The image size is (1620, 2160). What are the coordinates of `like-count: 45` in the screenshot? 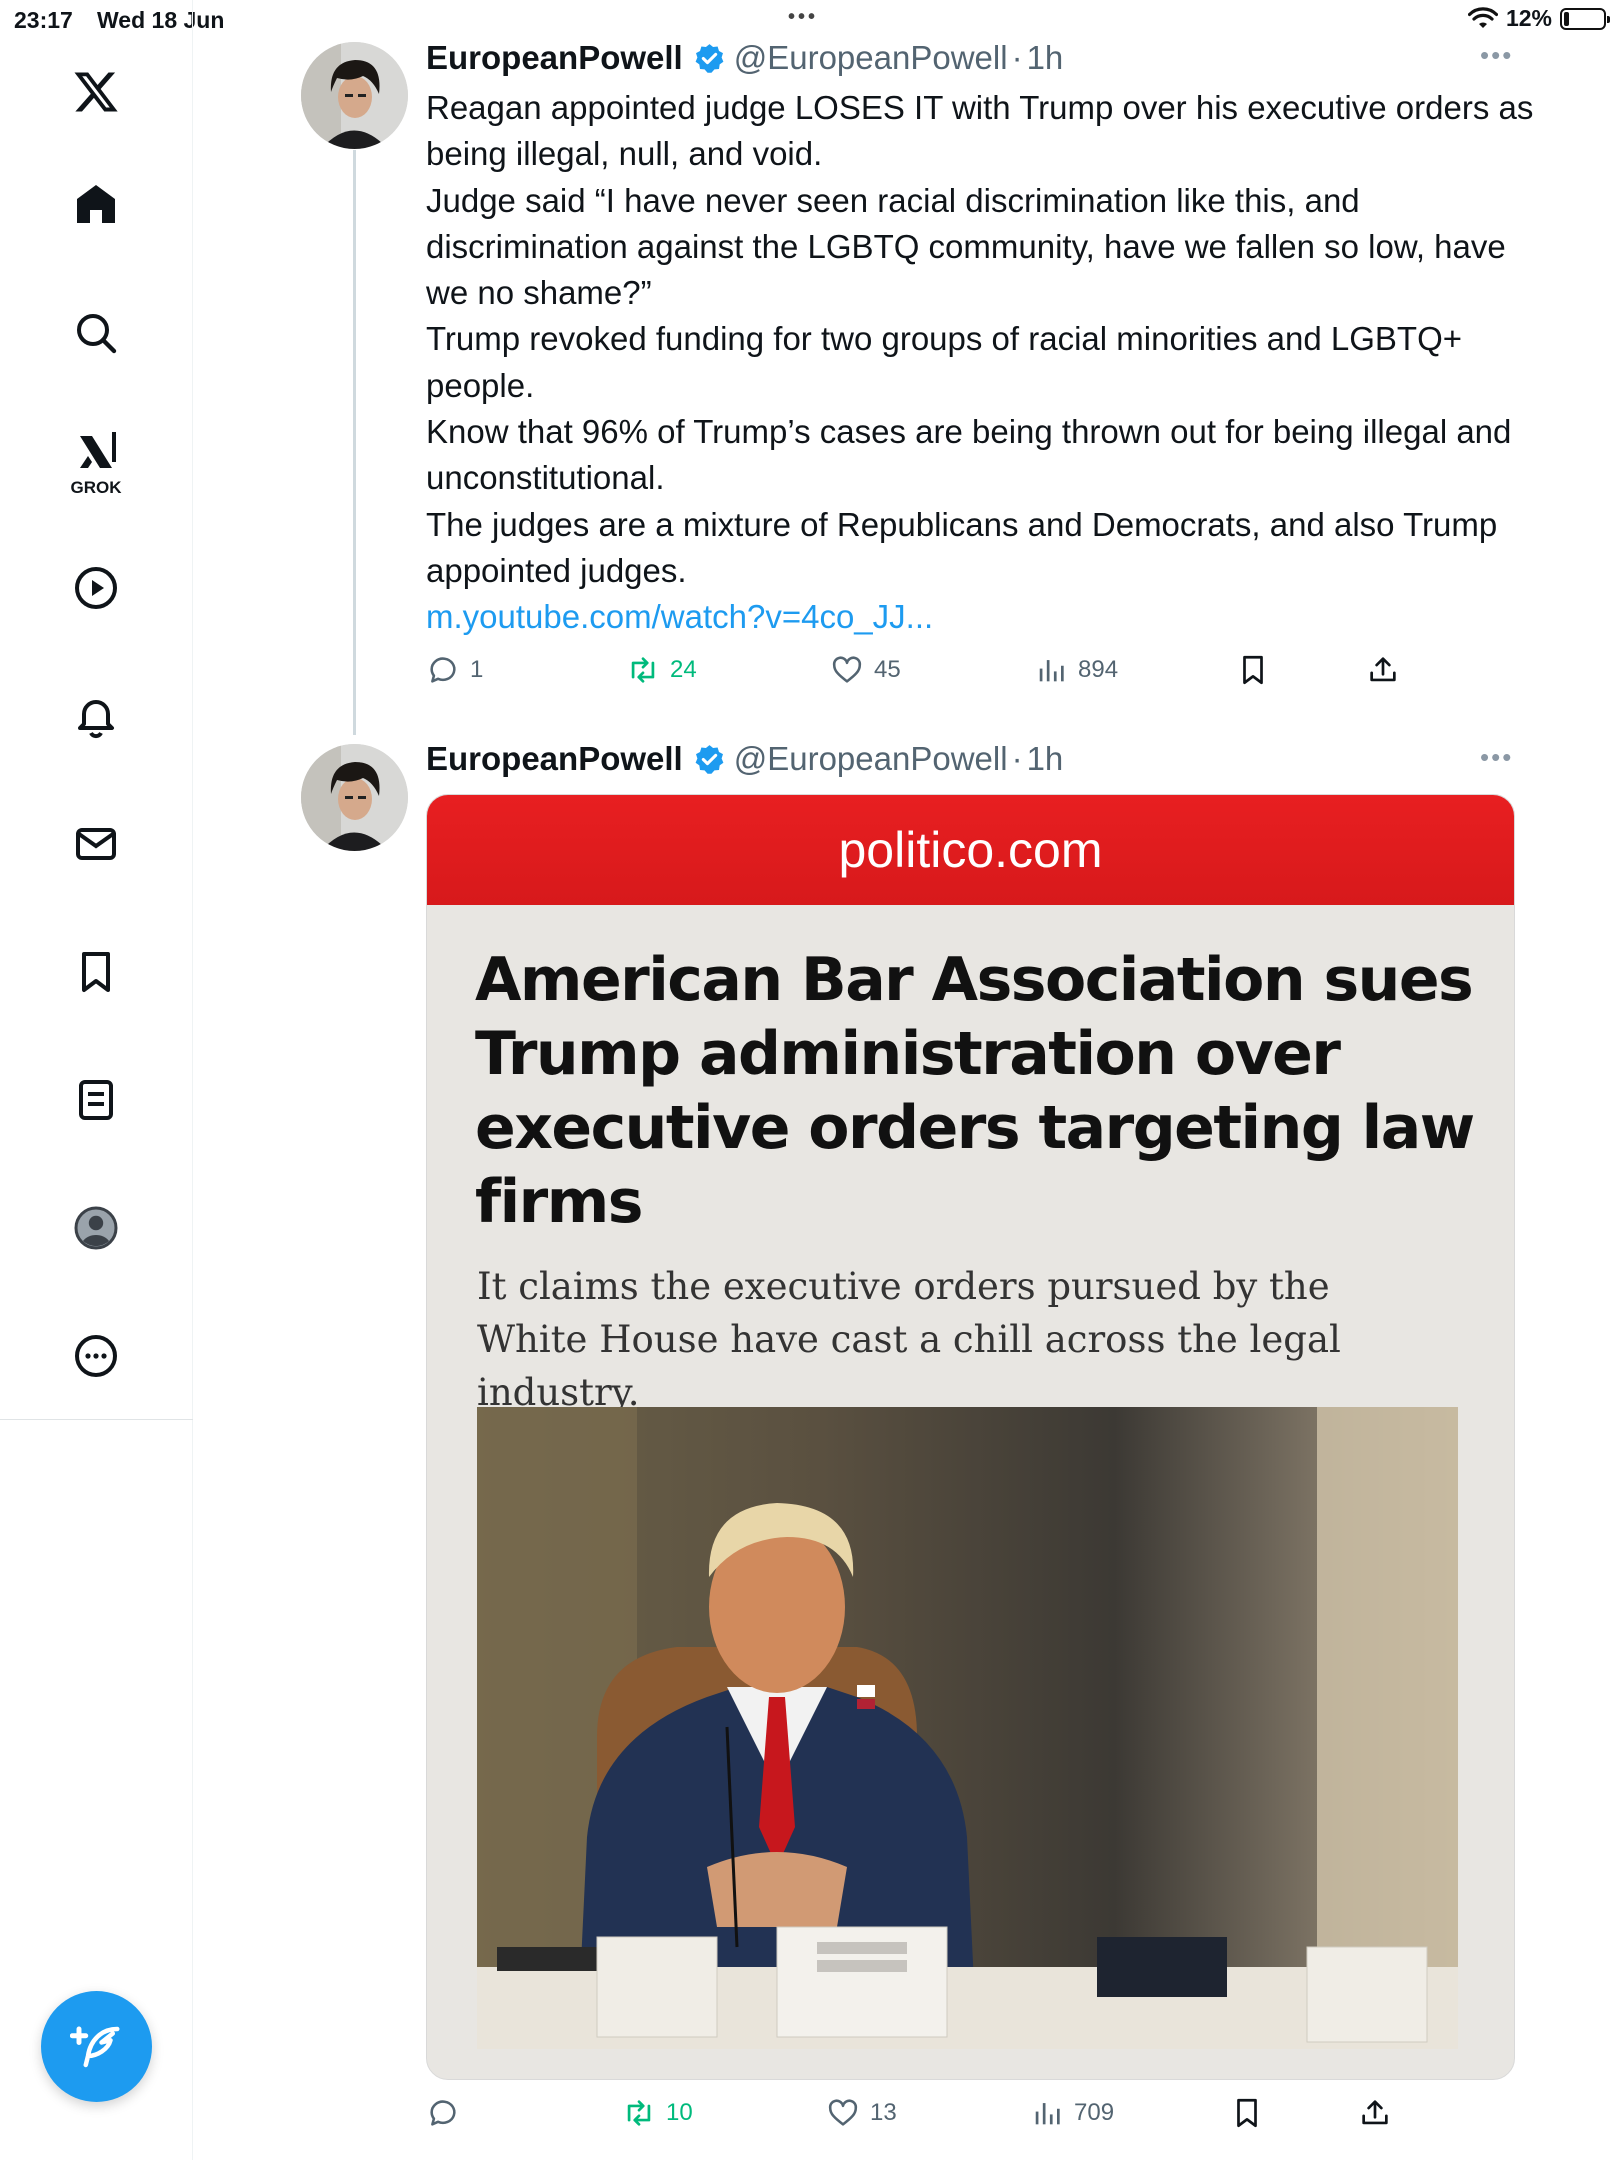 It's located at (887, 669).